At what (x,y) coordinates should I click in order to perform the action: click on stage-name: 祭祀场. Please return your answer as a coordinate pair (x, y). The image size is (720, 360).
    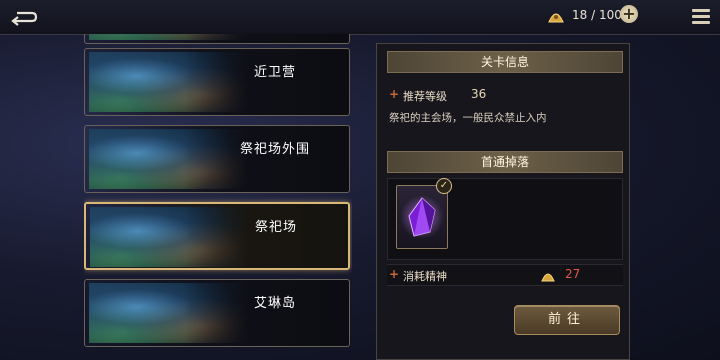
    Looking at the image, I should click on (275, 227).